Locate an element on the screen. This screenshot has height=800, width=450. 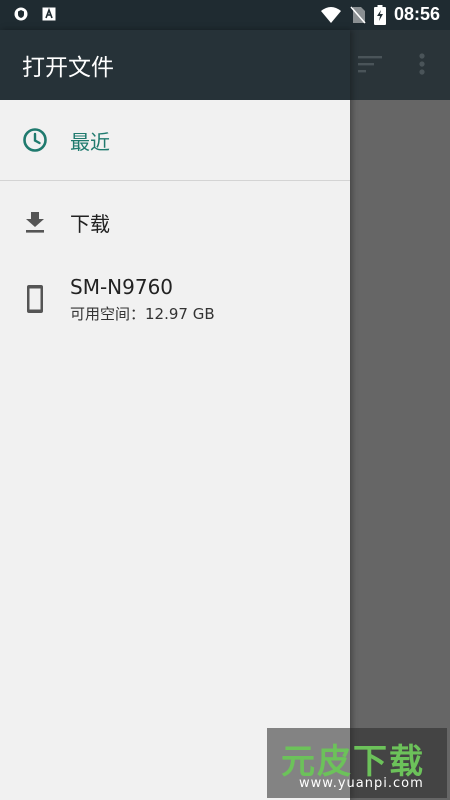
download-icon is located at coordinates (35, 222).